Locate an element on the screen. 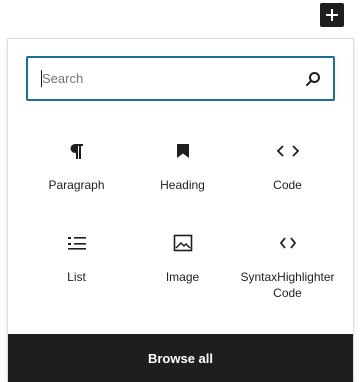 This screenshot has width=361, height=382. block-item-image: Image is located at coordinates (182, 260).